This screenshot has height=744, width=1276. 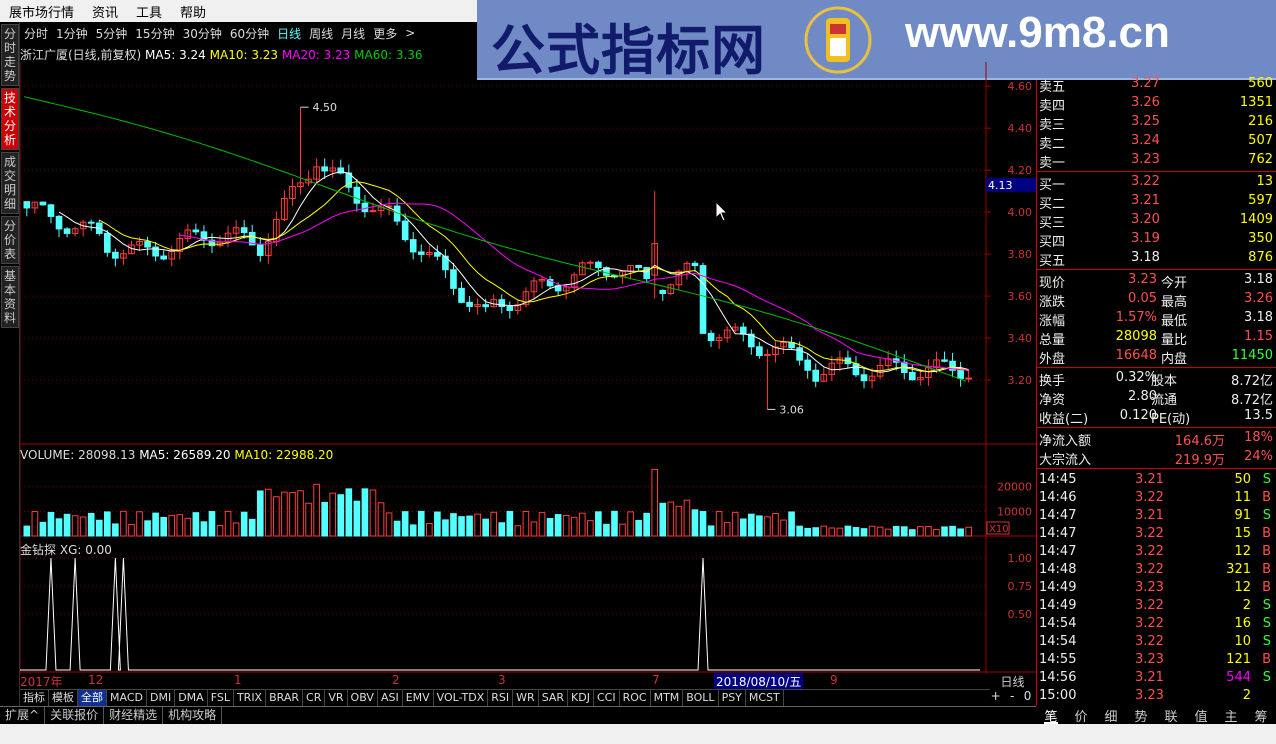 What do you see at coordinates (1242, 641) in the screenshot?
I see `tick-volume: 10` at bounding box center [1242, 641].